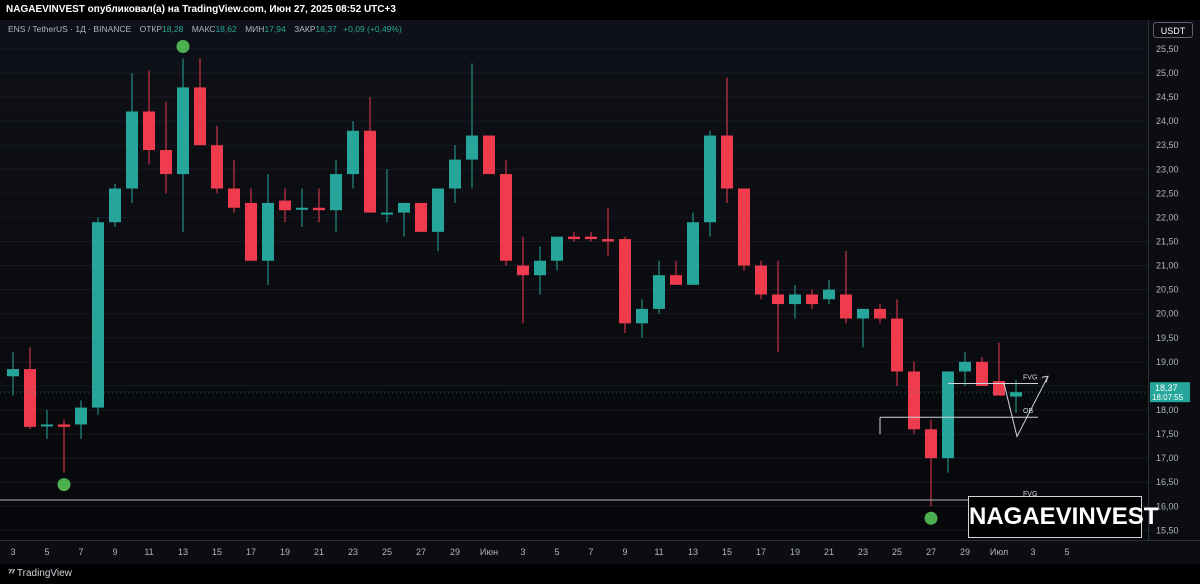 The width and height of the screenshot is (1200, 584). Describe the element at coordinates (44, 573) in the screenshot. I see `footer-brand: TradingView` at that location.